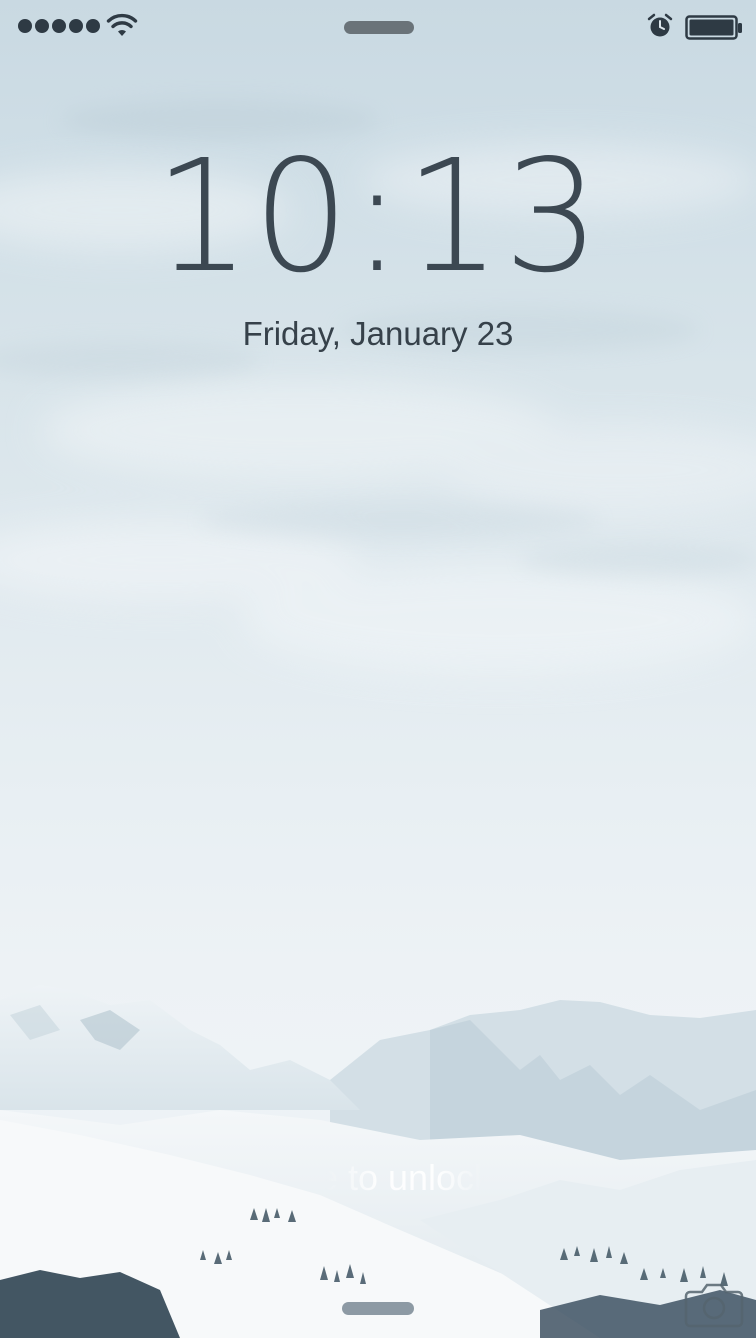 This screenshot has height=1338, width=756. Describe the element at coordinates (714, 1303) in the screenshot. I see `camera-icon` at that location.